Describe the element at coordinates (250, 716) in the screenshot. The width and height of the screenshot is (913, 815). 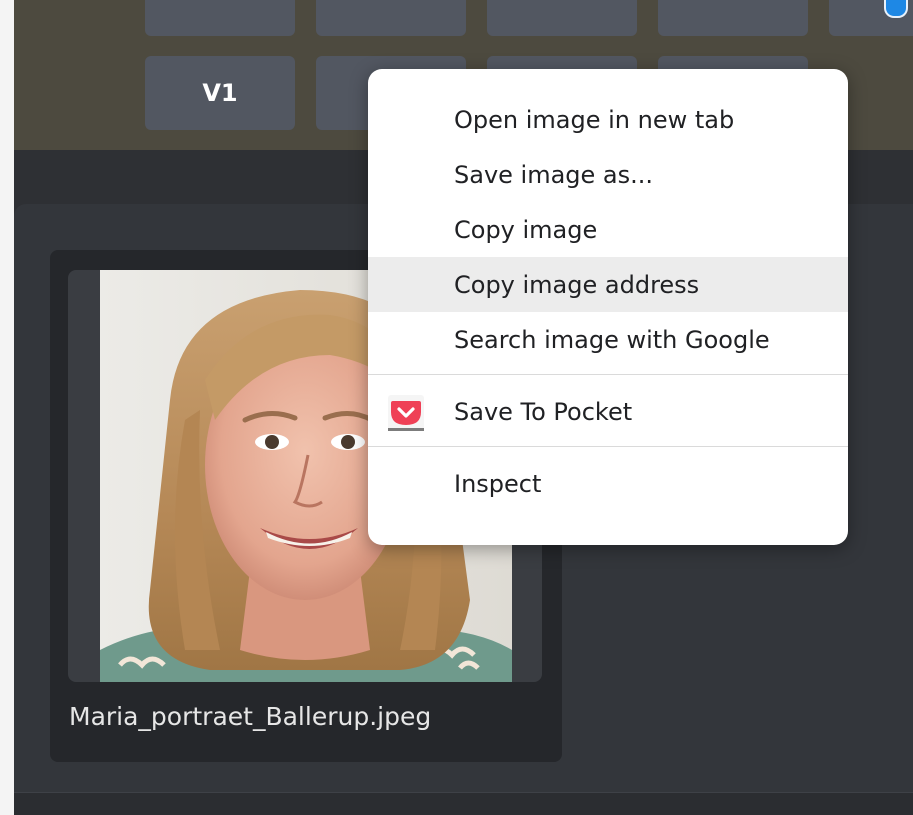
I see `file-name-label: Maria_portraet_Ballerup.jpeg` at that location.